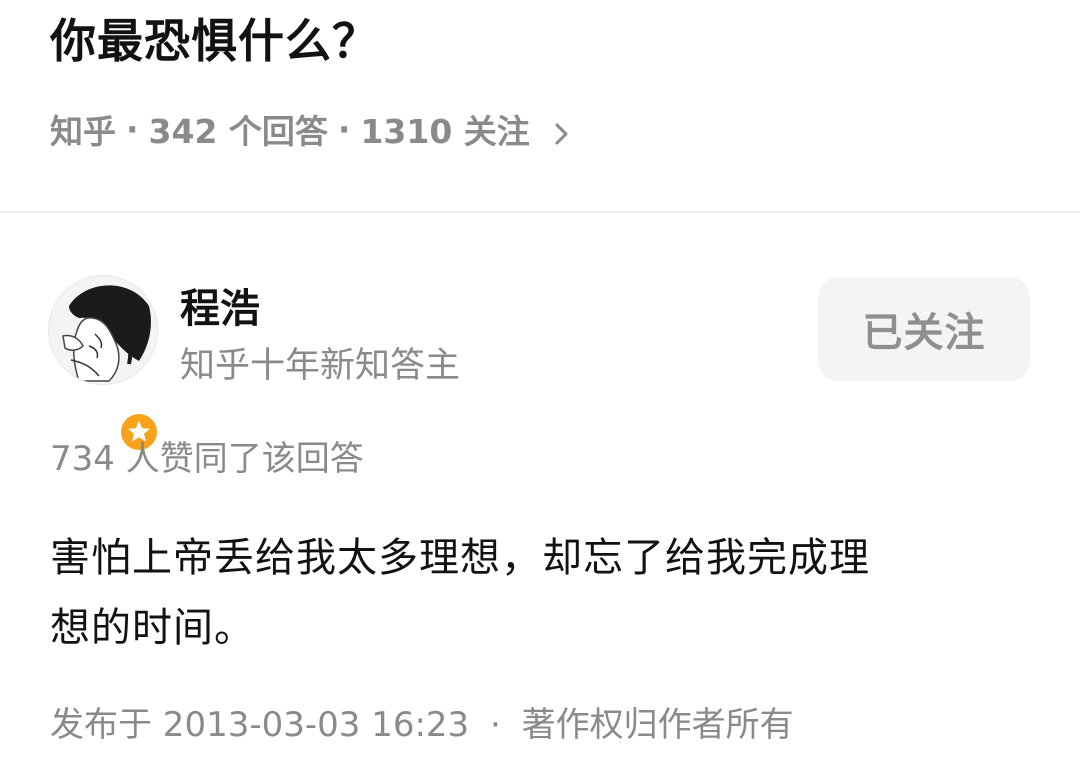 The width and height of the screenshot is (1080, 769). What do you see at coordinates (152, 628) in the screenshot?
I see `answer-content-line: 想的时间。` at bounding box center [152, 628].